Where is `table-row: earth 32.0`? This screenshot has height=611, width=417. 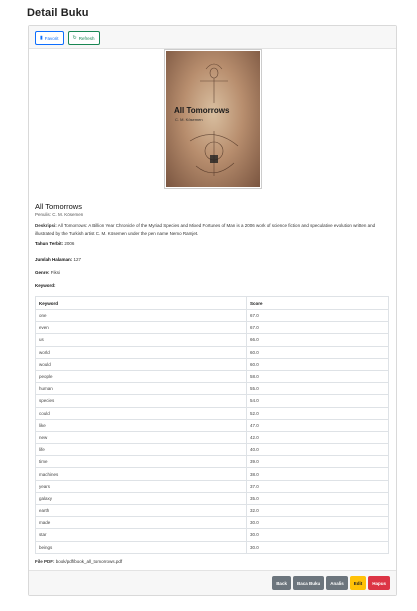
table-row: earth 32.0 is located at coordinates (212, 510).